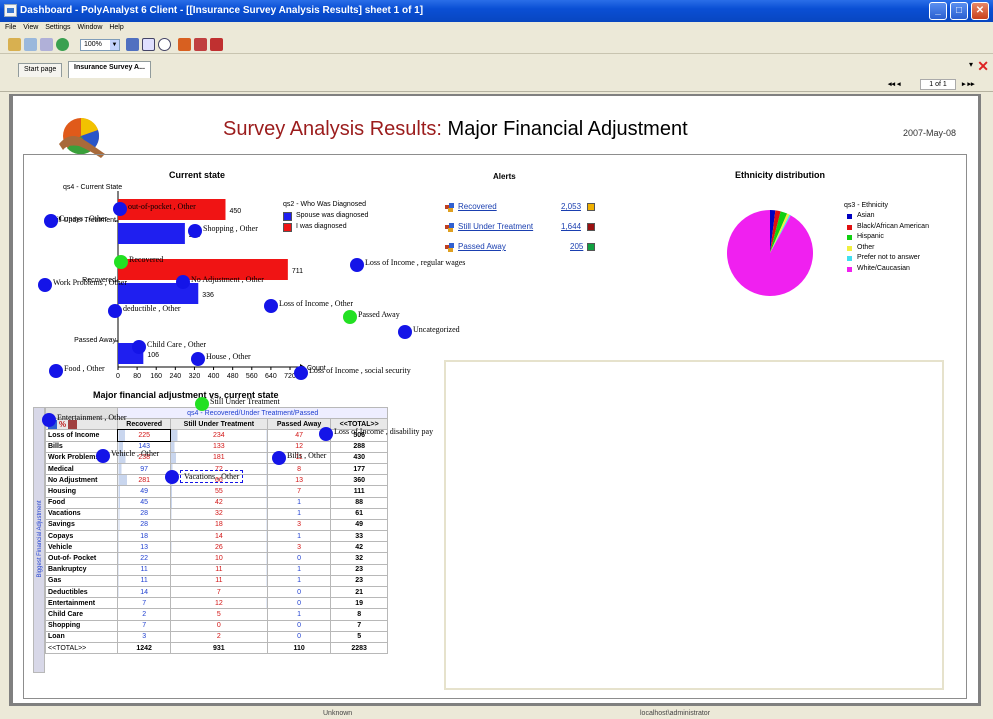 This screenshot has width=993, height=719. I want to click on table-row: Bankruptcy 11 11 1 23, so click(216, 569).